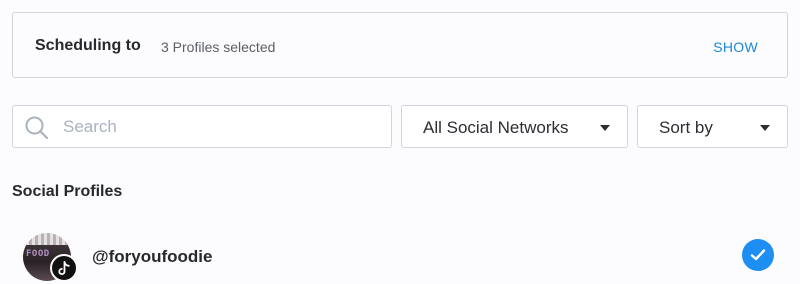 This screenshot has width=800, height=284. I want to click on sort-by-selected: Sort by, so click(686, 127).